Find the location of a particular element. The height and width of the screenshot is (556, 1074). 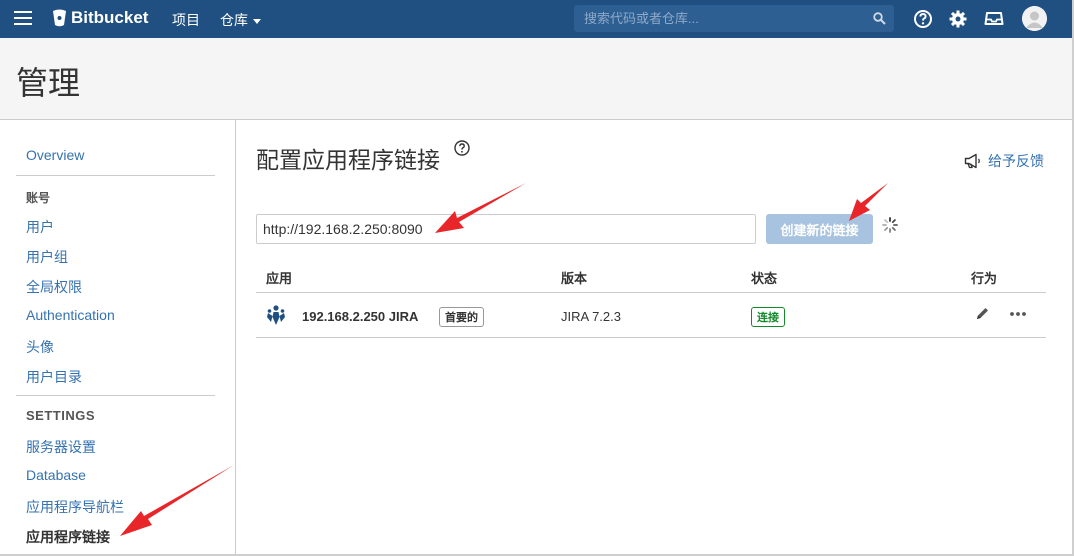

sidebar-item-groups: 用户组 is located at coordinates (47, 257).